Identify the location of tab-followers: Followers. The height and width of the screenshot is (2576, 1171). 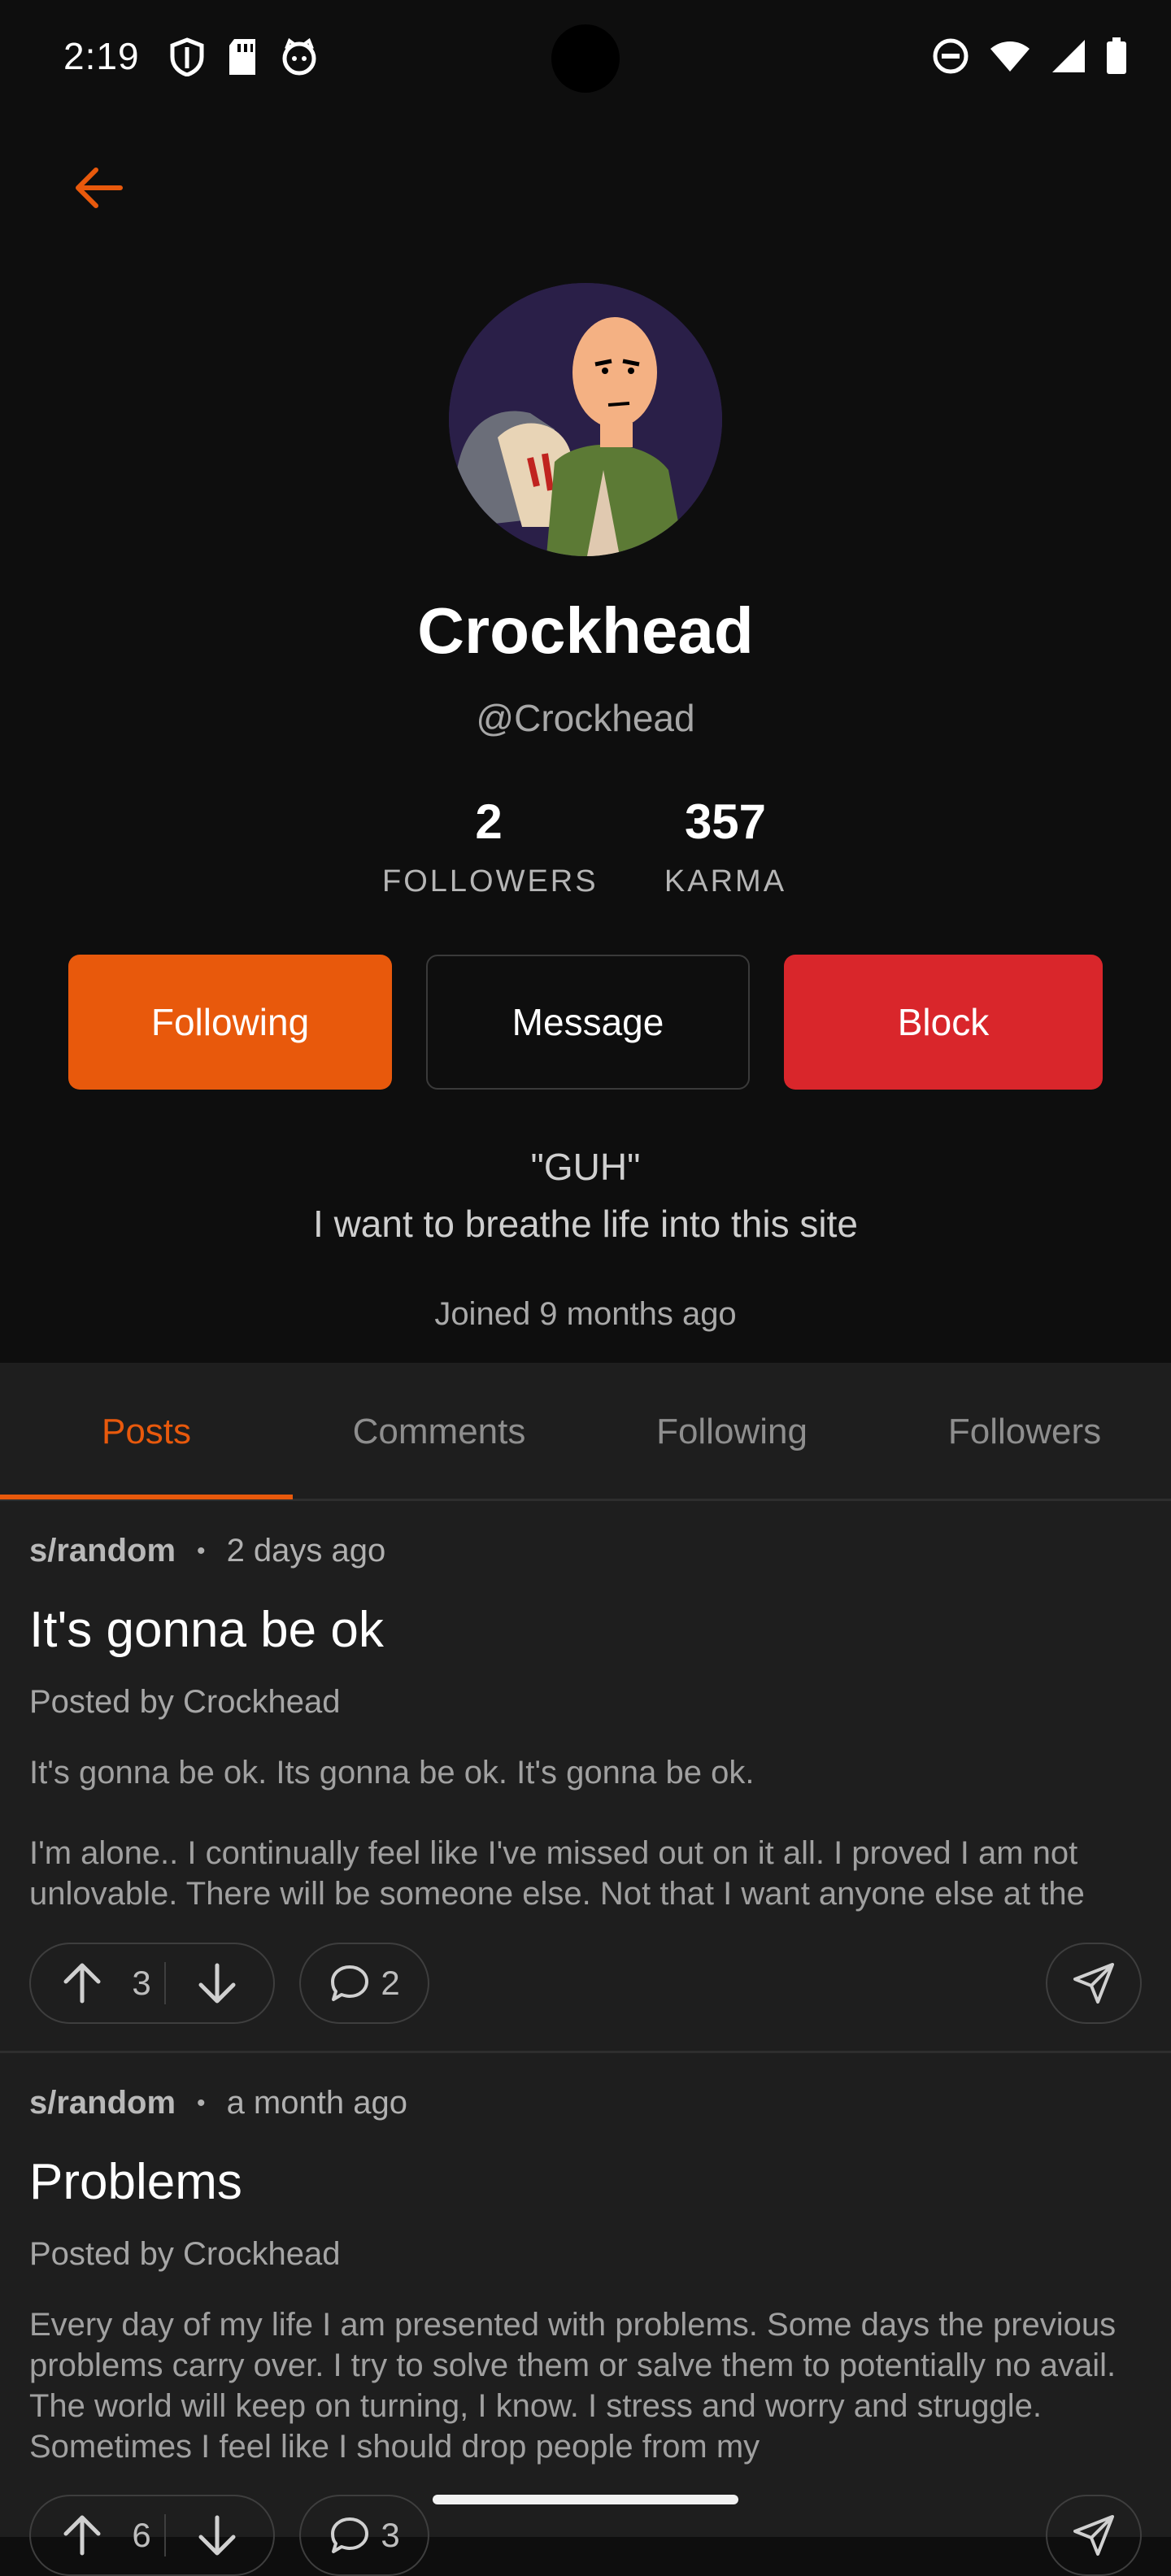
(1024, 1432).